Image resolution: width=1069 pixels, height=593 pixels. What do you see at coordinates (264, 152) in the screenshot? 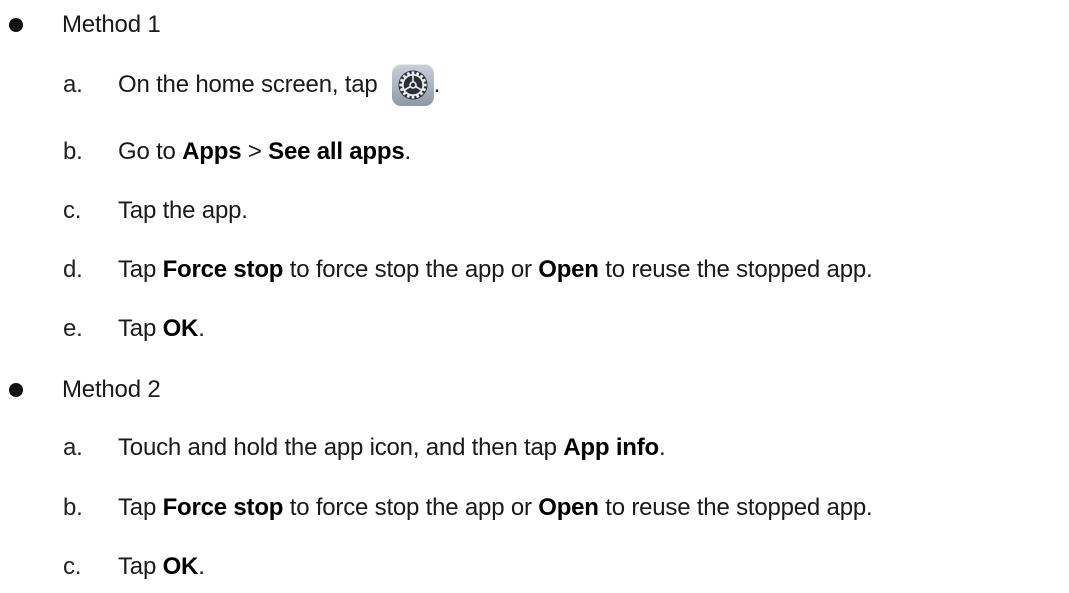
I see `step-text: Go to Apps > See all apps.` at bounding box center [264, 152].